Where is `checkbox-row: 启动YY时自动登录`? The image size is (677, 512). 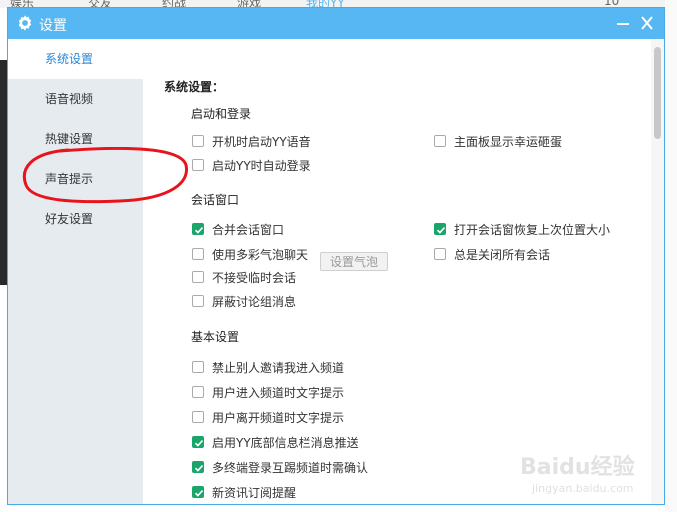
checkbox-row: 启动YY时自动登录 is located at coordinates (251, 165).